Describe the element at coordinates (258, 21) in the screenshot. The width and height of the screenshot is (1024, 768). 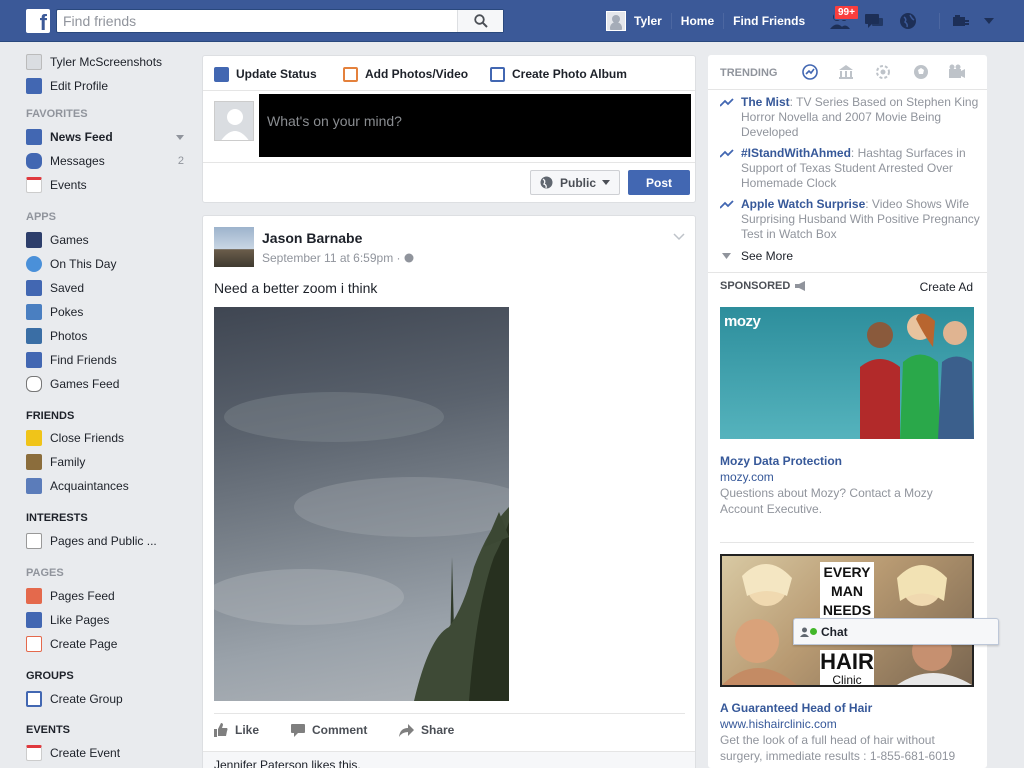
I see `search-input` at that location.